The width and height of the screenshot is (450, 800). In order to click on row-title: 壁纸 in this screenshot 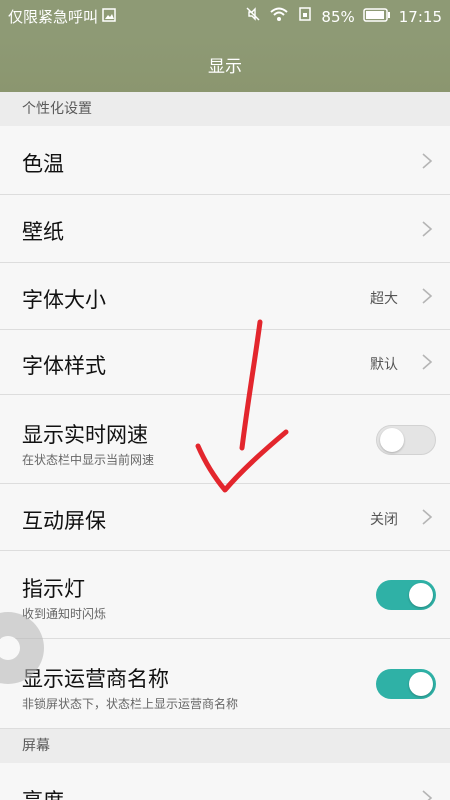, I will do `click(43, 232)`.